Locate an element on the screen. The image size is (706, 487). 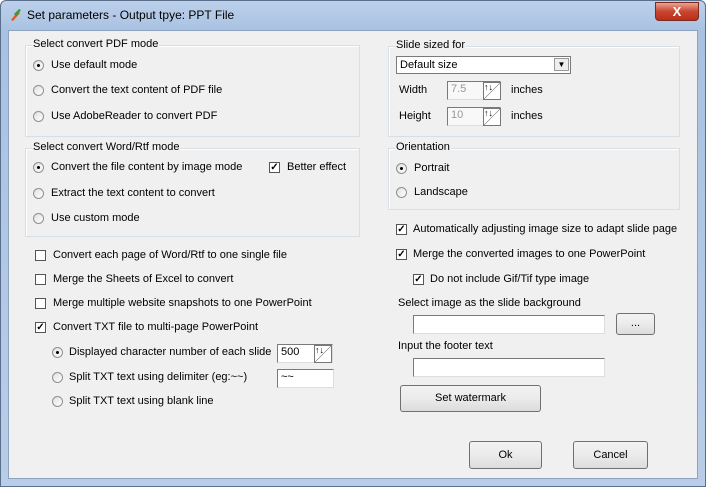
group-label: Select convert Word/Rtf mode is located at coordinates (106, 147).